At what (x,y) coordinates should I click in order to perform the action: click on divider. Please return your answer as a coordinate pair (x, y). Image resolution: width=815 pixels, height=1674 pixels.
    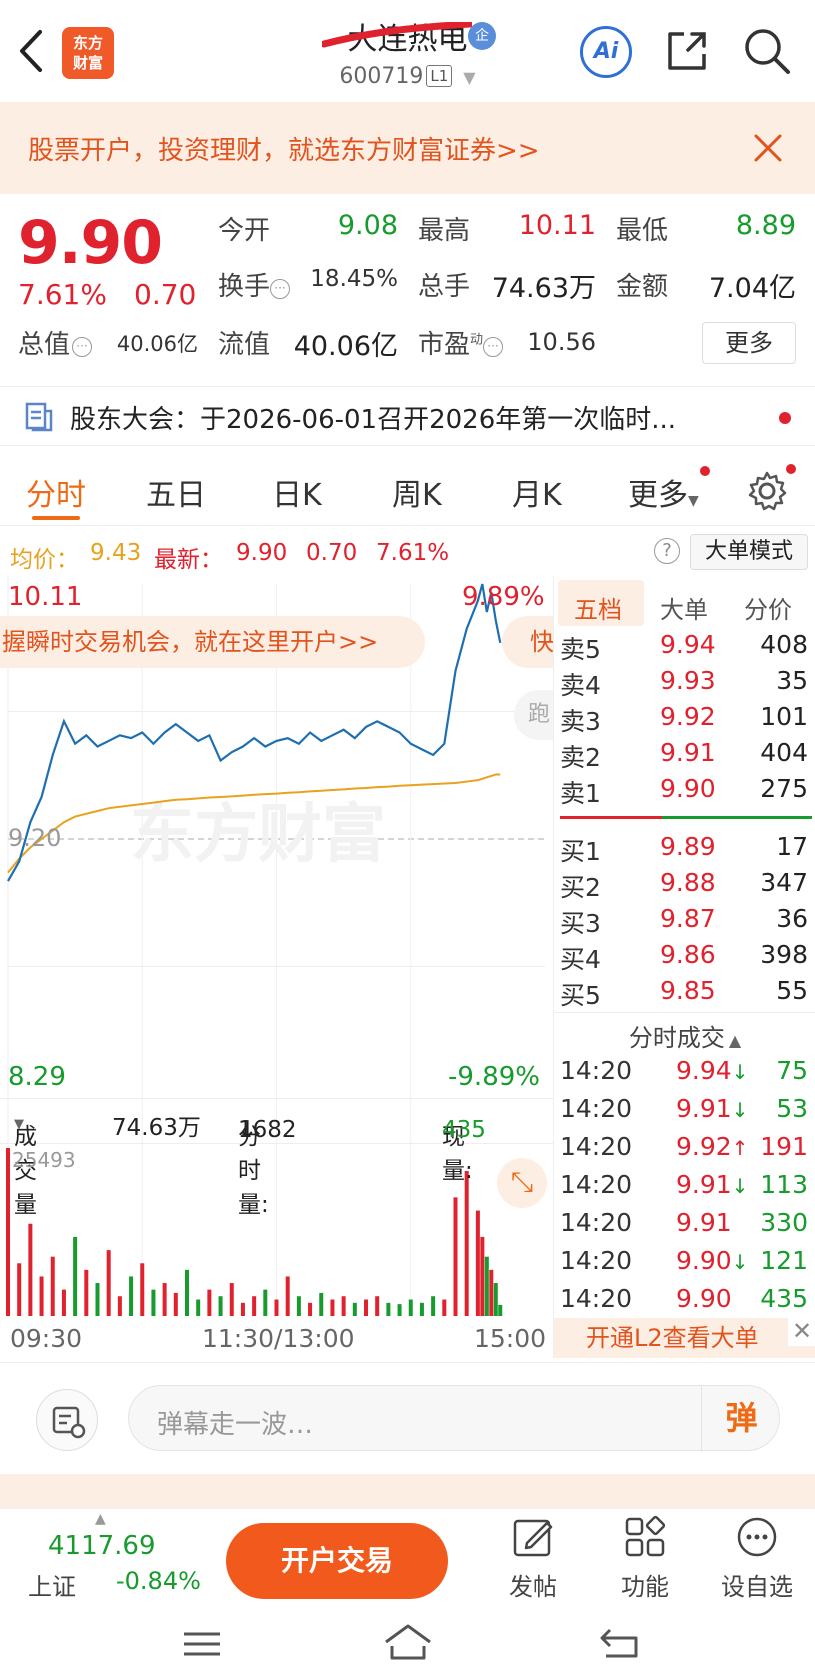
    Looking at the image, I should click on (684, 1012).